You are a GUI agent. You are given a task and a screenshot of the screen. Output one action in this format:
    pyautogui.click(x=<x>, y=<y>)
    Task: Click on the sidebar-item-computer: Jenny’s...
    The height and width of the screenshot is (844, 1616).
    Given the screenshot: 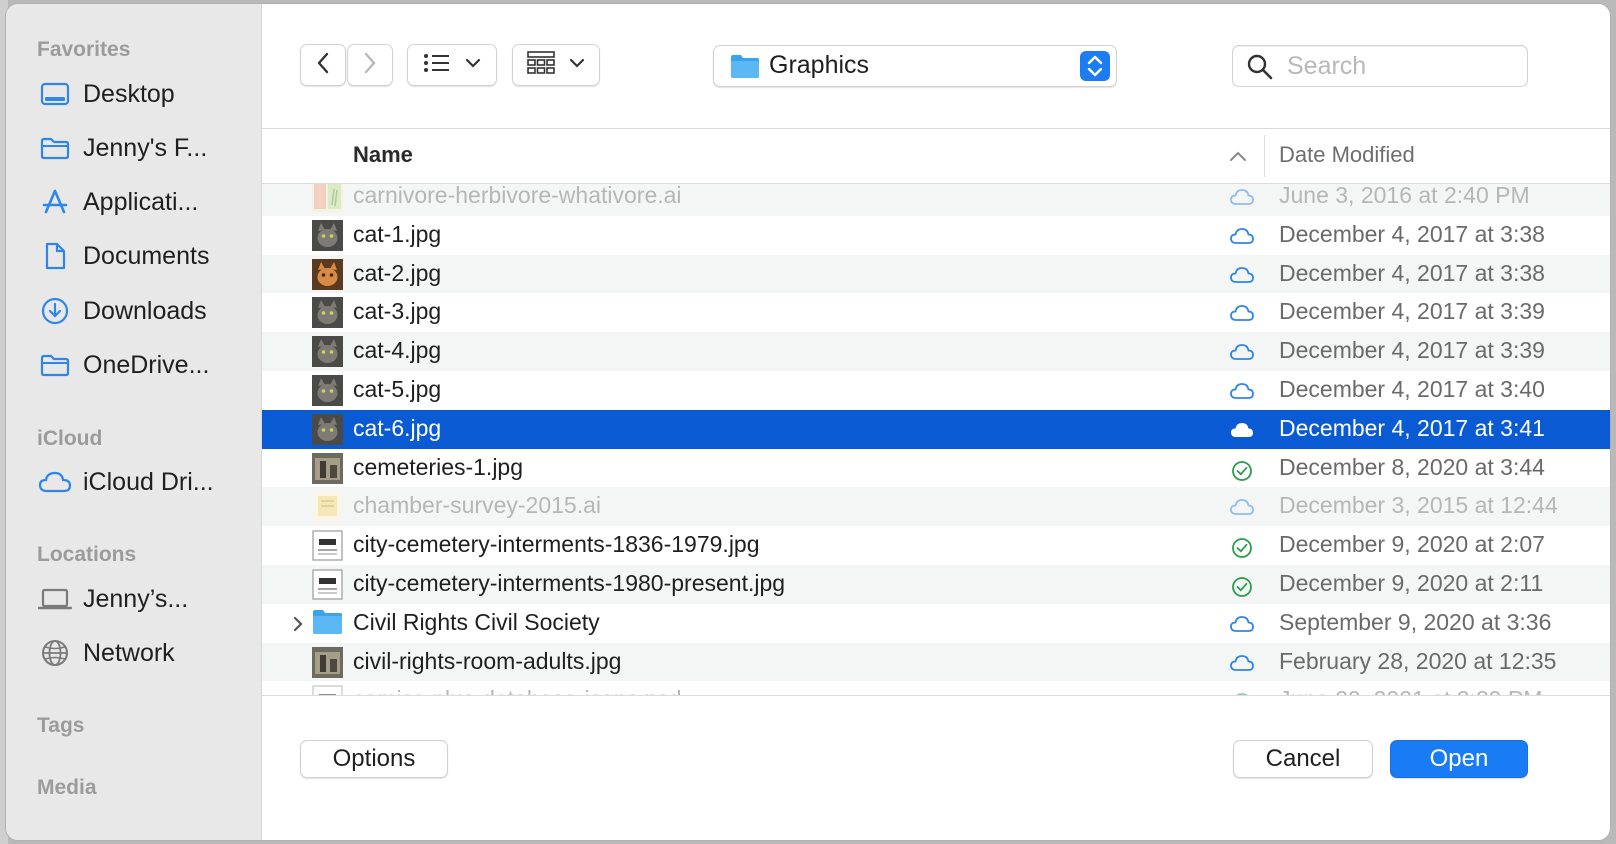 What is the action you would take?
    pyautogui.click(x=112, y=599)
    